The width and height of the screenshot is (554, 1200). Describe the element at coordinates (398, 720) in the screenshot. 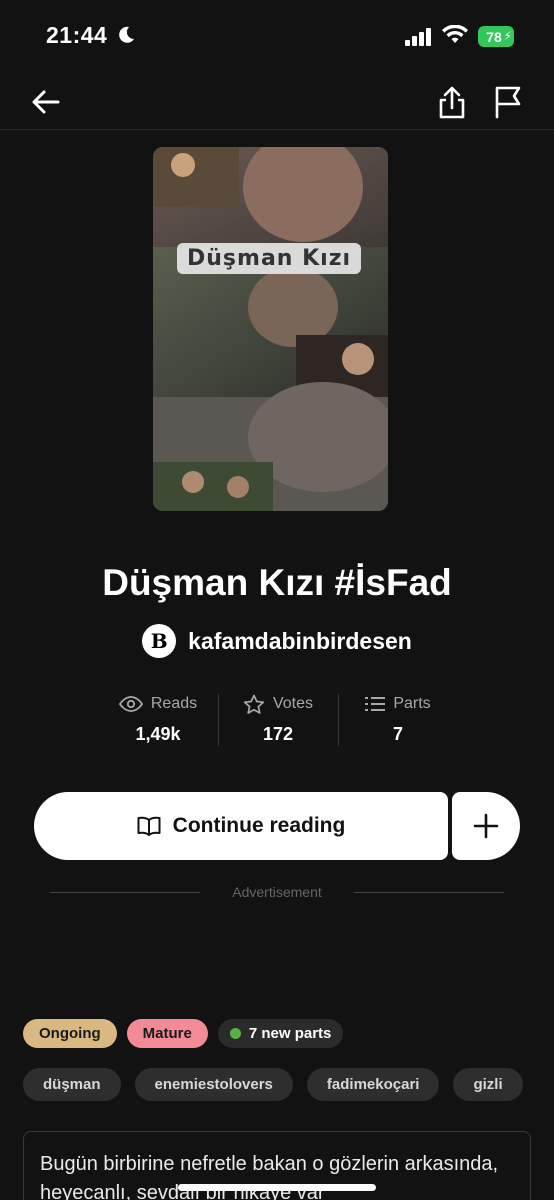

I see `stat-parts: Parts 7` at that location.